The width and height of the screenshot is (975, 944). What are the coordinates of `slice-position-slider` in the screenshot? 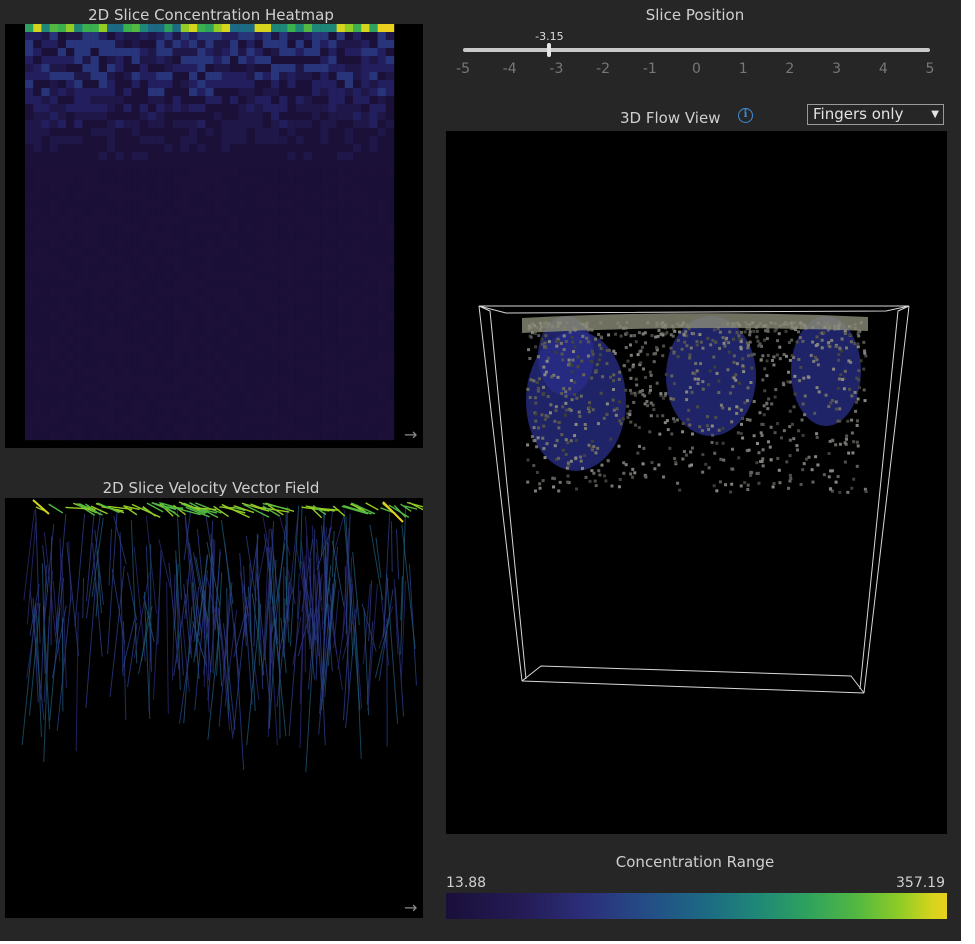 It's located at (696, 50).